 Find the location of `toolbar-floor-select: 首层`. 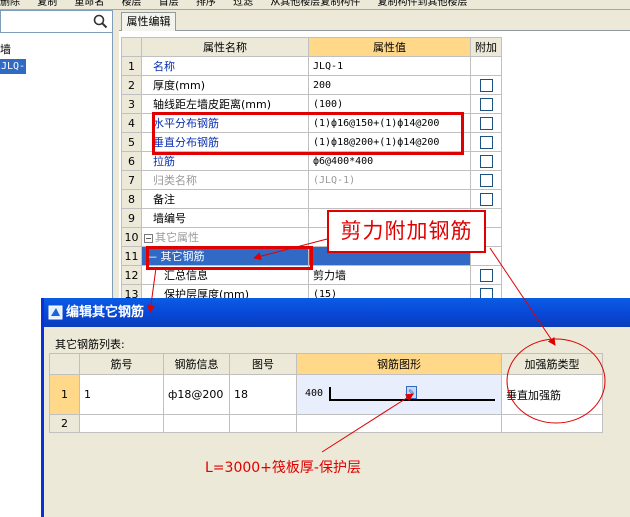

toolbar-floor-select: 首层 is located at coordinates (169, 4).